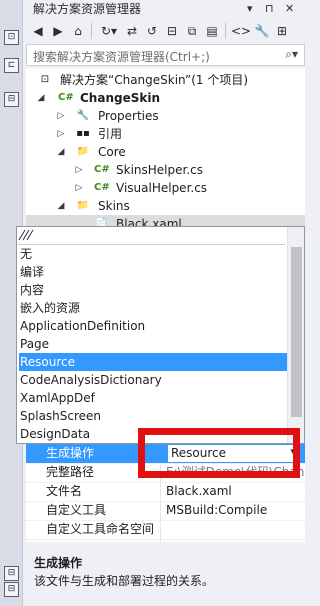  What do you see at coordinates (45, 79) in the screenshot?
I see `solution-icon: ⊡` at bounding box center [45, 79].